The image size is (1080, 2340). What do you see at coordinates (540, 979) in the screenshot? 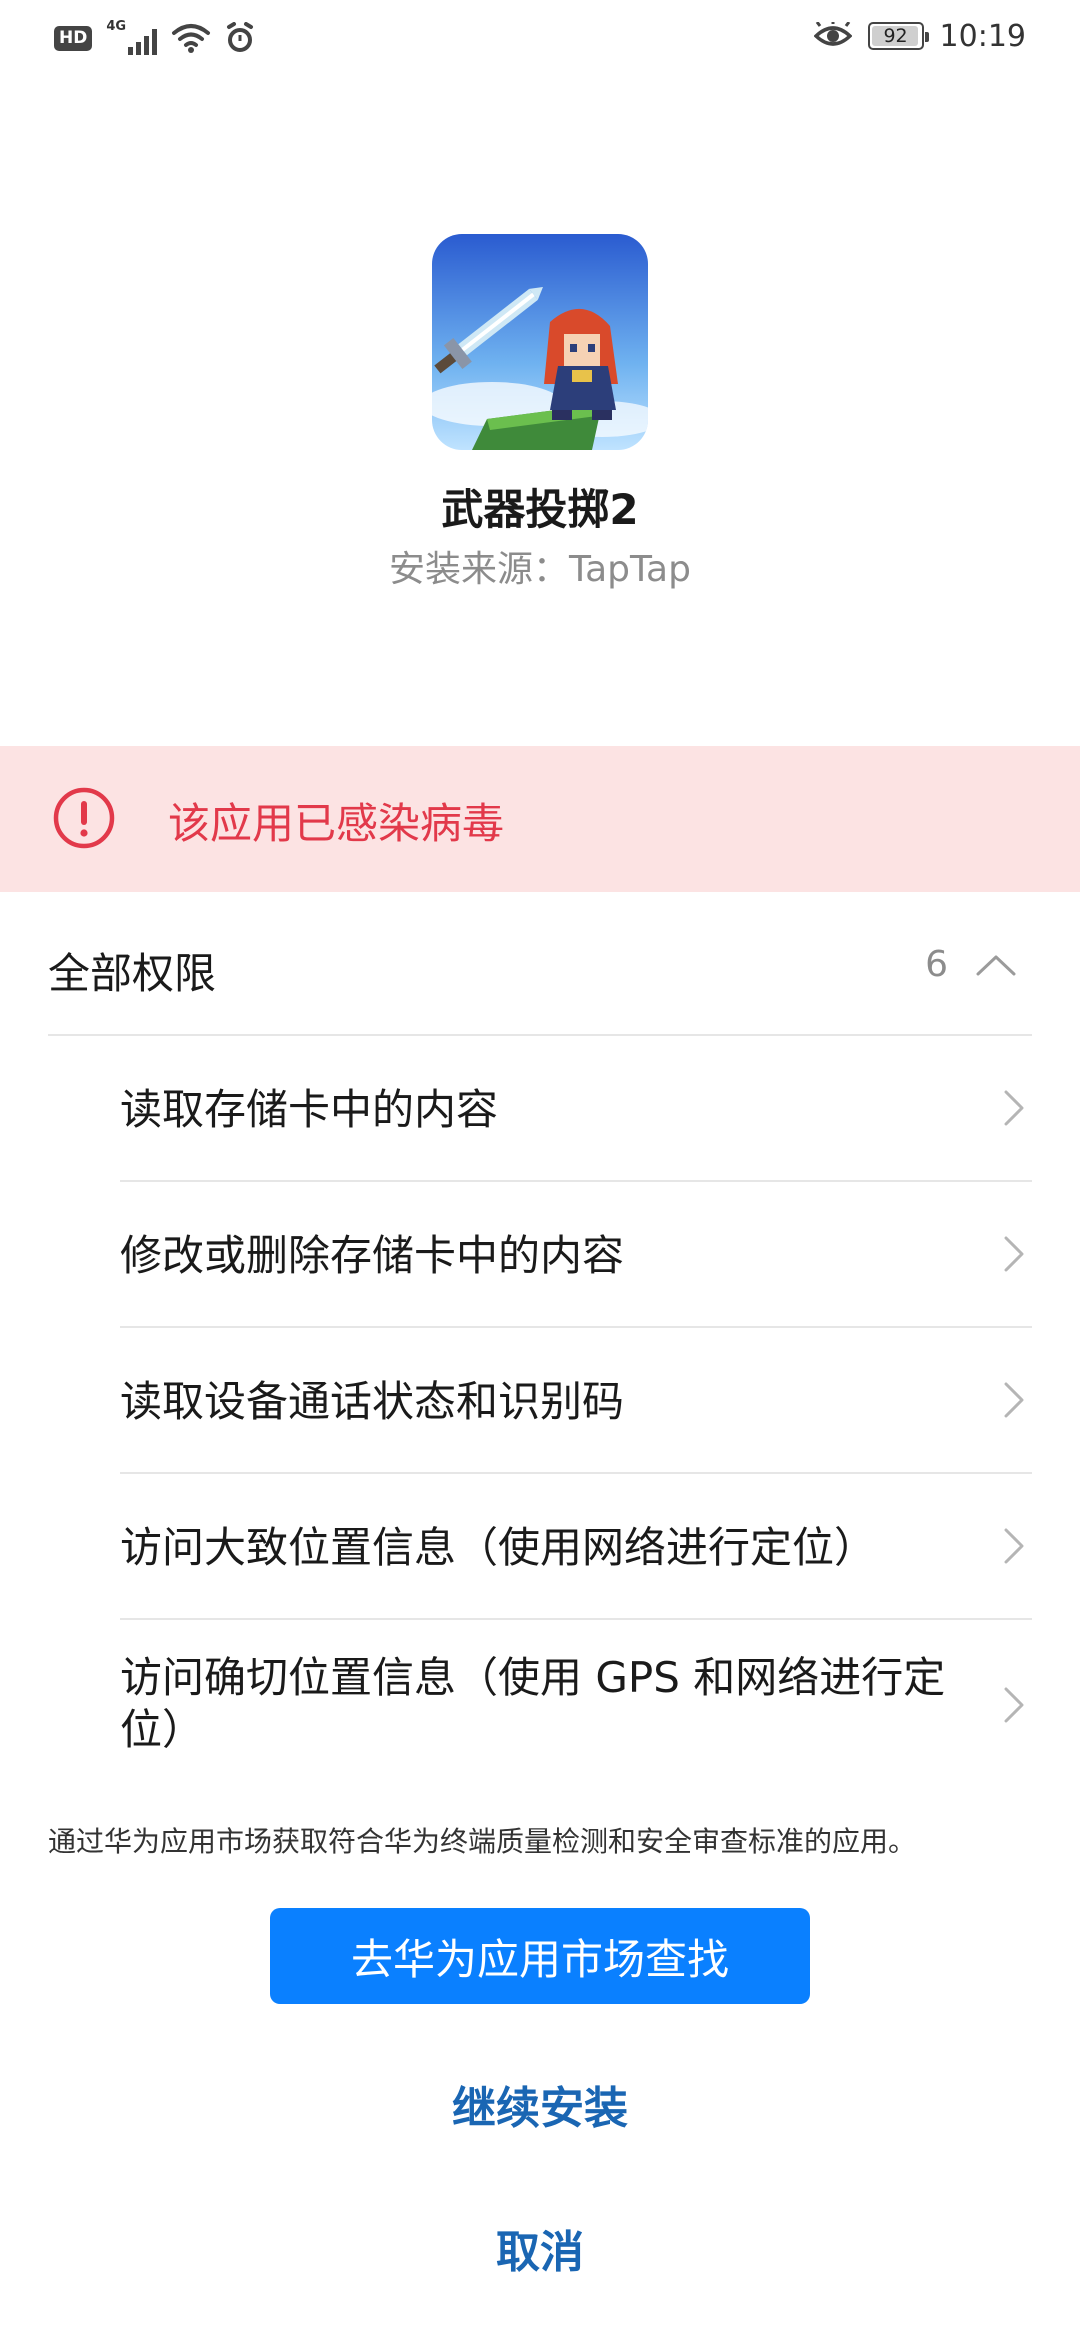
I see `permissions-toggle: 全部权限 6` at bounding box center [540, 979].